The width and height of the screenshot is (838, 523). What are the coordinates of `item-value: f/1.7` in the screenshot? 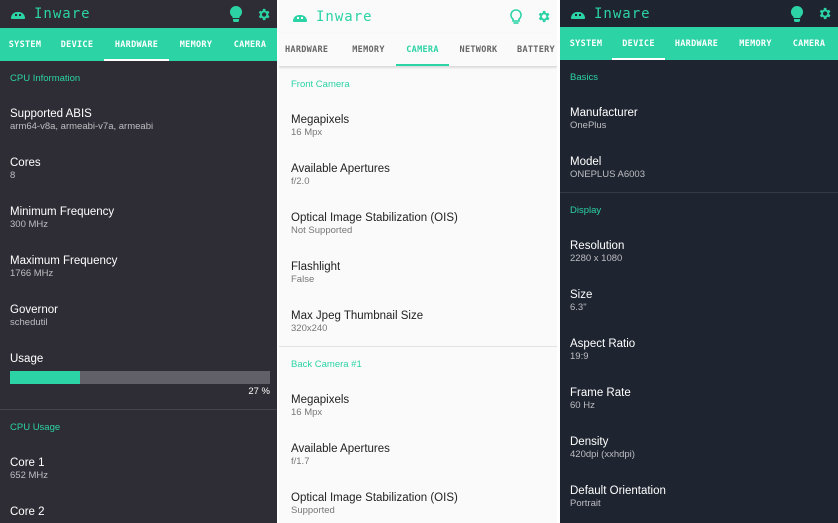 It's located at (300, 461).